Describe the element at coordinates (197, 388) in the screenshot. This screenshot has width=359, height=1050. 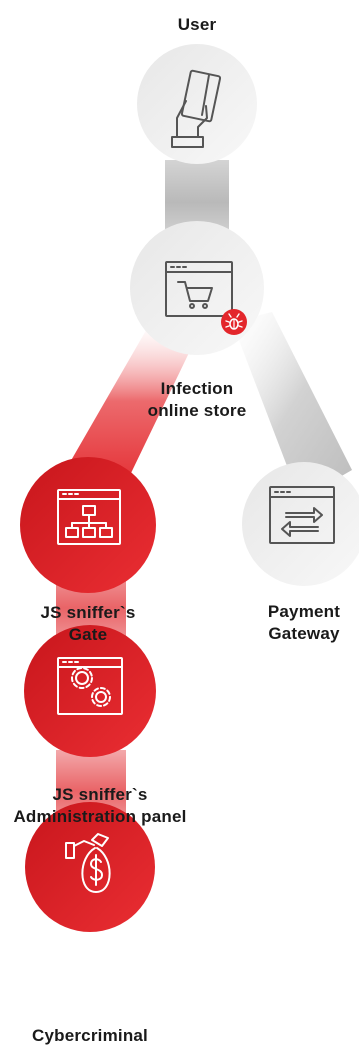
I see `store-label-line1: Infection` at that location.